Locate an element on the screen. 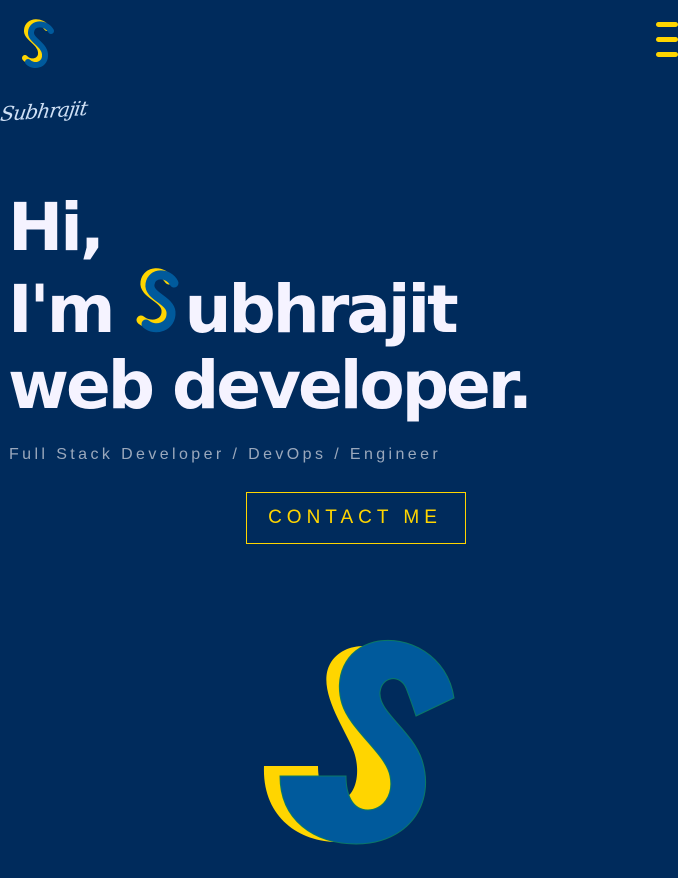  hamburger-menu-icon is located at coordinates (667, 42).